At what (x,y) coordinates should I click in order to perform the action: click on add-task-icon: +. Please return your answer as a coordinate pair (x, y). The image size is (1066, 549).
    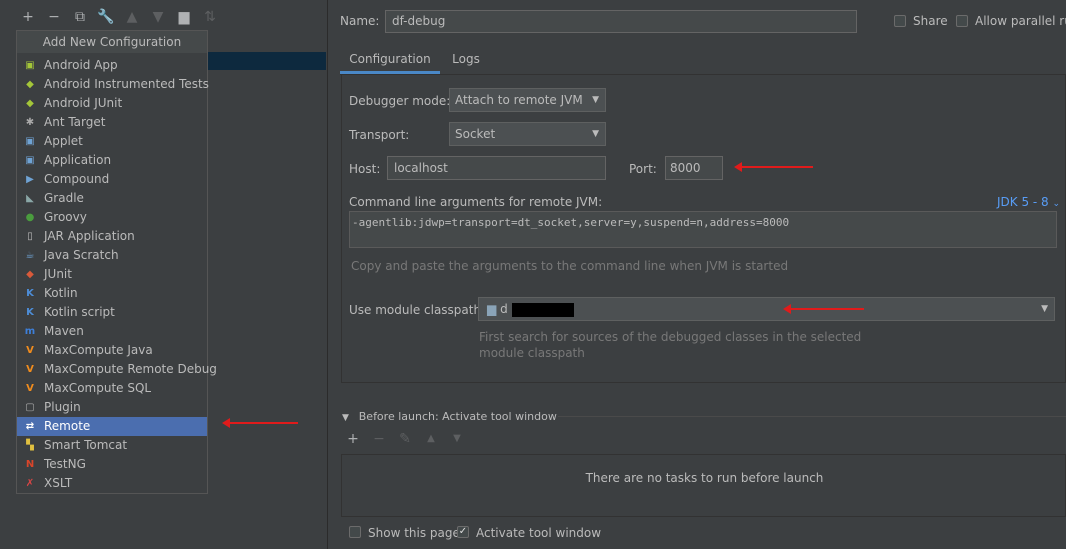
    Looking at the image, I should click on (353, 439).